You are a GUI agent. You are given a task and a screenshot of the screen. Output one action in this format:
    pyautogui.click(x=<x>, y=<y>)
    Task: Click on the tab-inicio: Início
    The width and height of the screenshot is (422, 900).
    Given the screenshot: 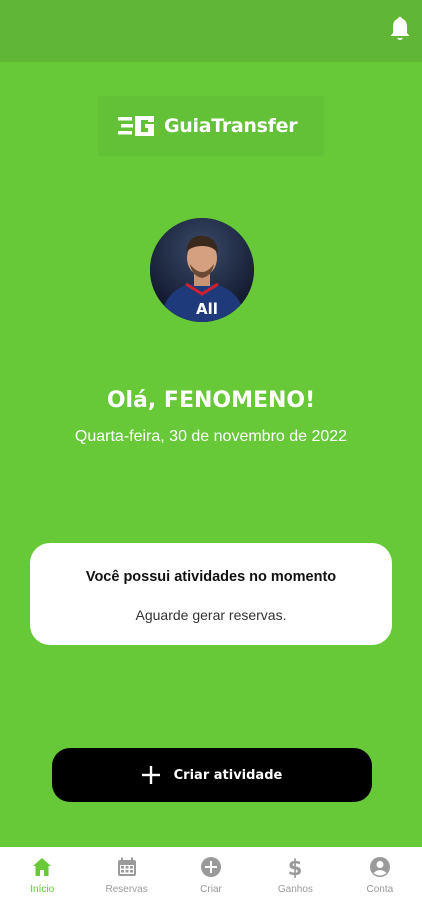 What is the action you would take?
    pyautogui.click(x=42, y=873)
    